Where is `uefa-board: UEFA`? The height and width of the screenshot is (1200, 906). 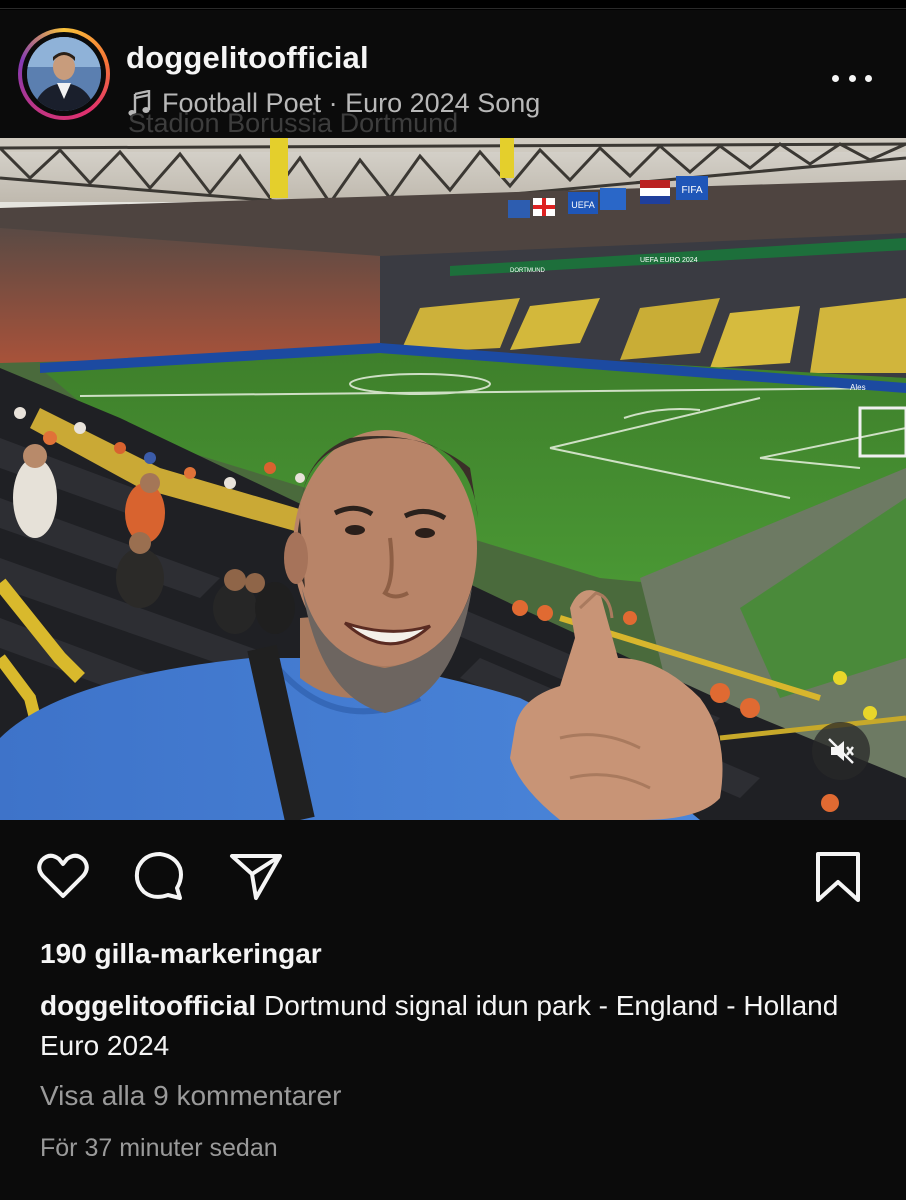
uefa-board: UEFA is located at coordinates (583, 205).